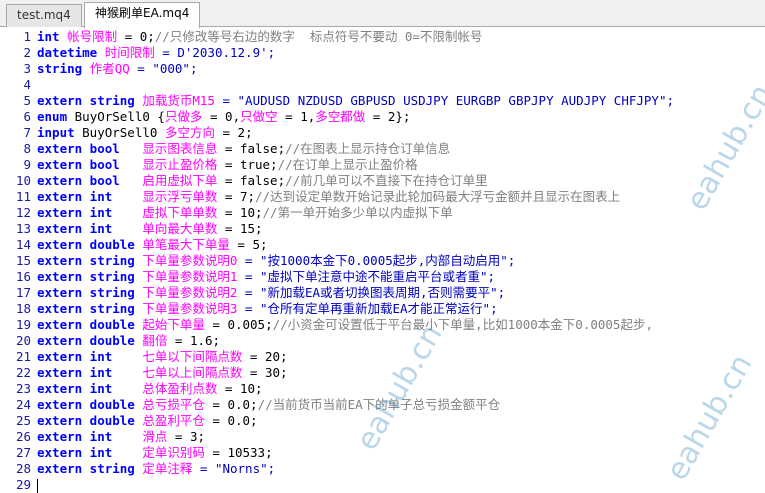  I want to click on code-line: 20 extern double 翻倍 = 1.6;, so click(382, 341).